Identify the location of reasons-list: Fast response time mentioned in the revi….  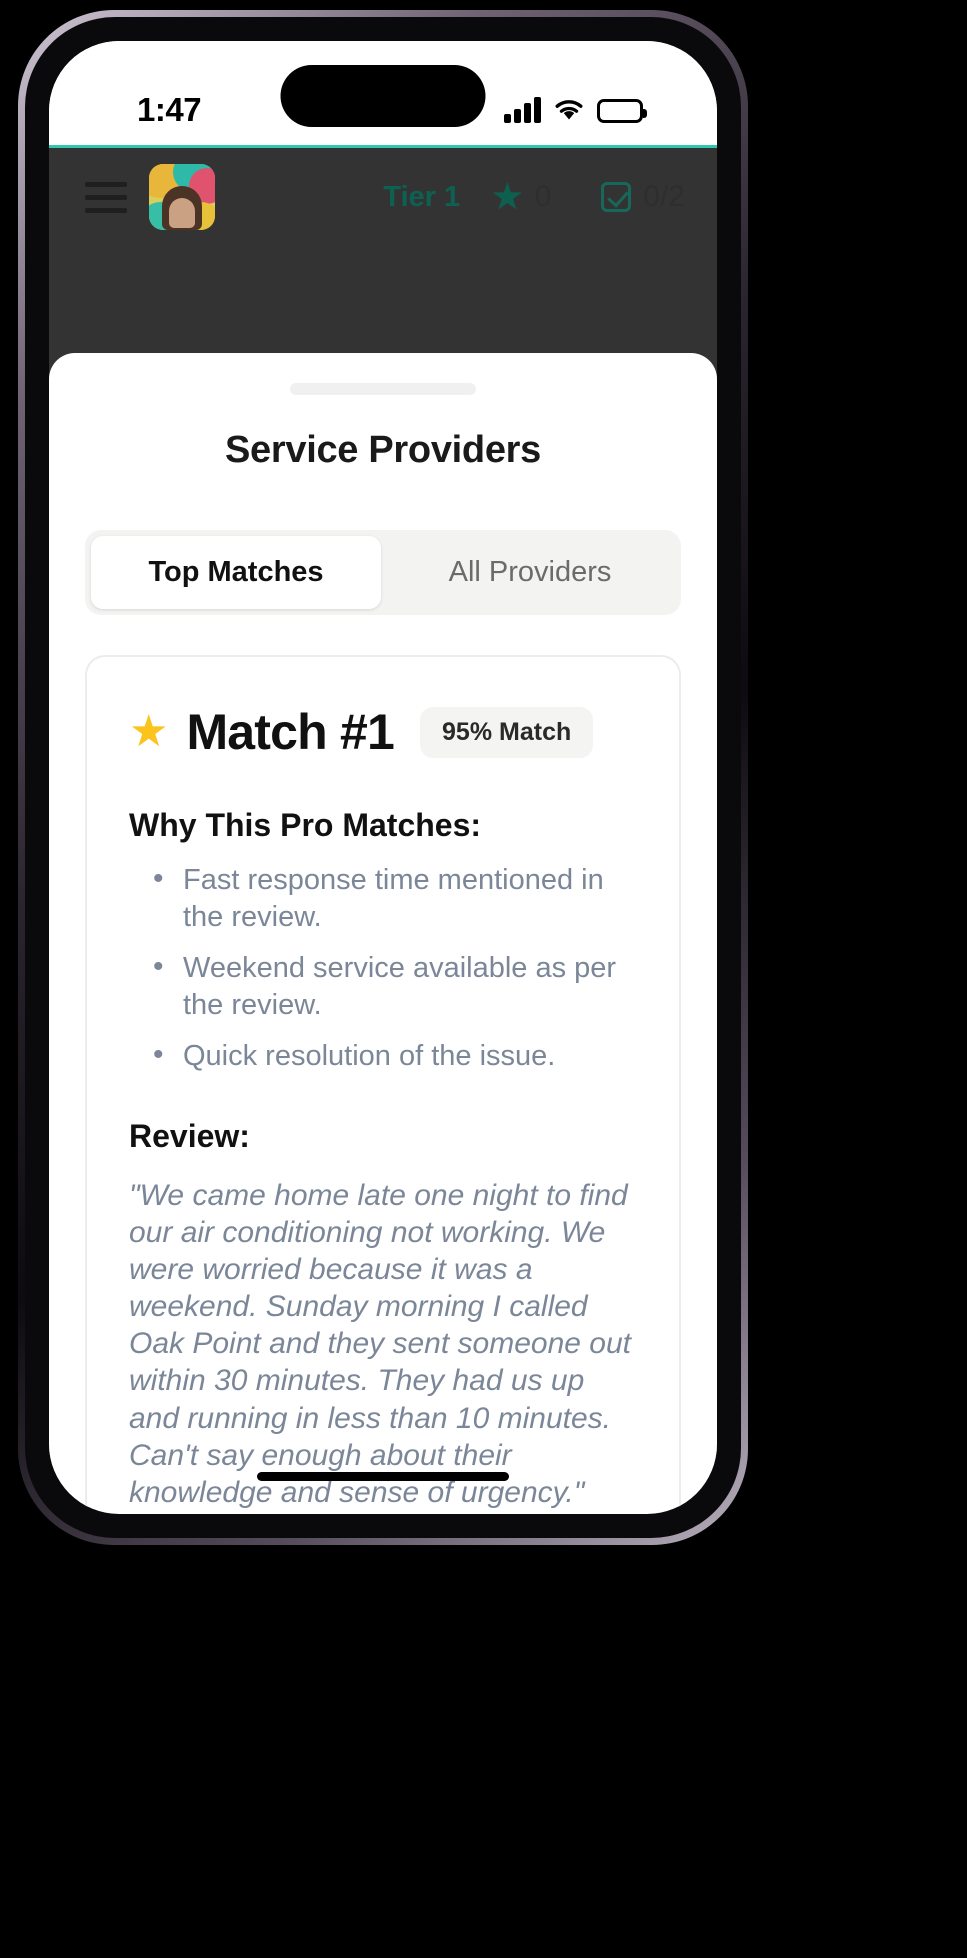
(395, 968).